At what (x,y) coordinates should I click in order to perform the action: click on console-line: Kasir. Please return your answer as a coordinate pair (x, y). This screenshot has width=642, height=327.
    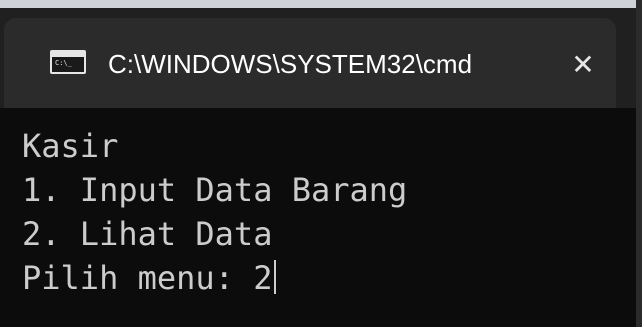
    Looking at the image, I should click on (70, 146).